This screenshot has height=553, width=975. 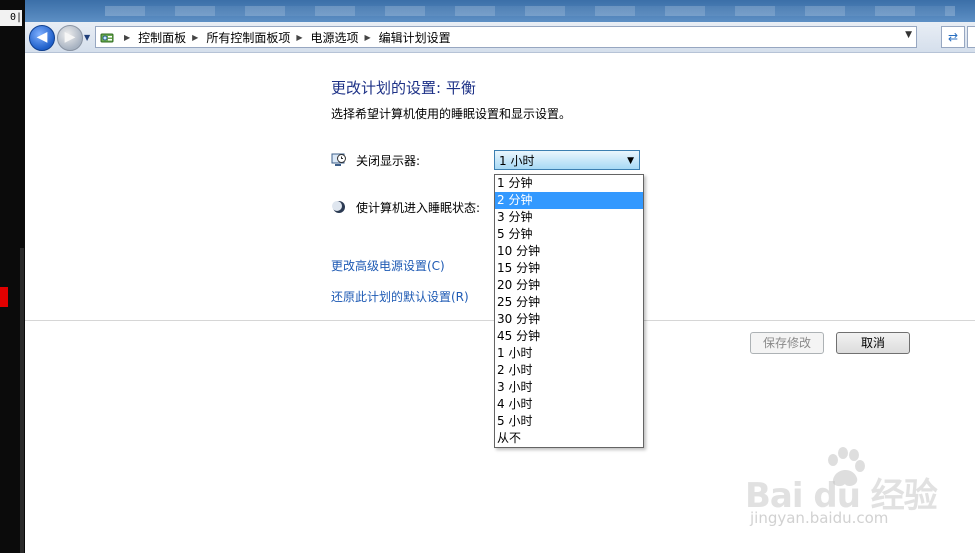 What do you see at coordinates (819, 518) in the screenshot?
I see `watermark-url: jingyan.baidu.com` at bounding box center [819, 518].